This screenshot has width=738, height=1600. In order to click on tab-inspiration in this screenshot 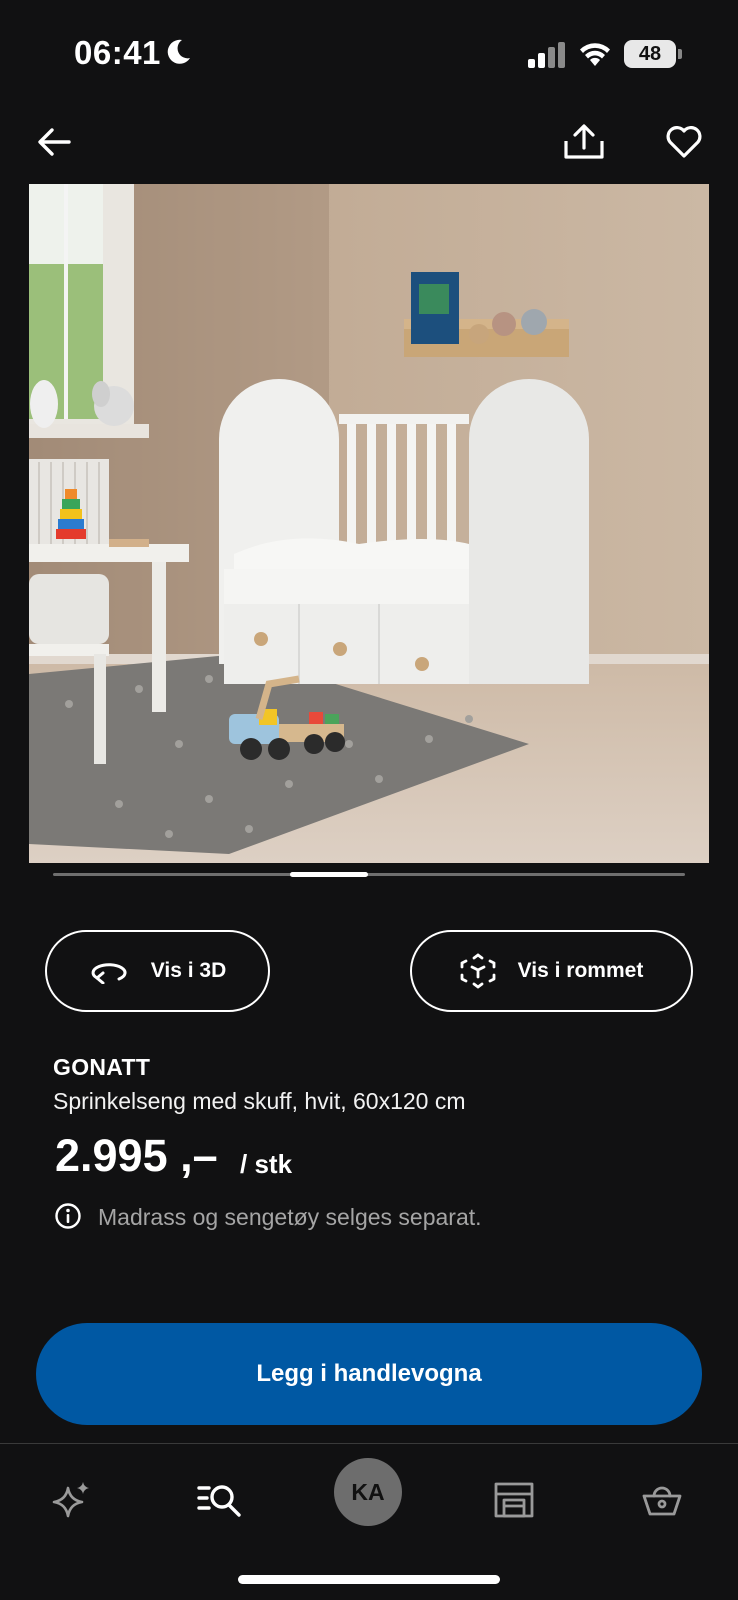, I will do `click(72, 1500)`.